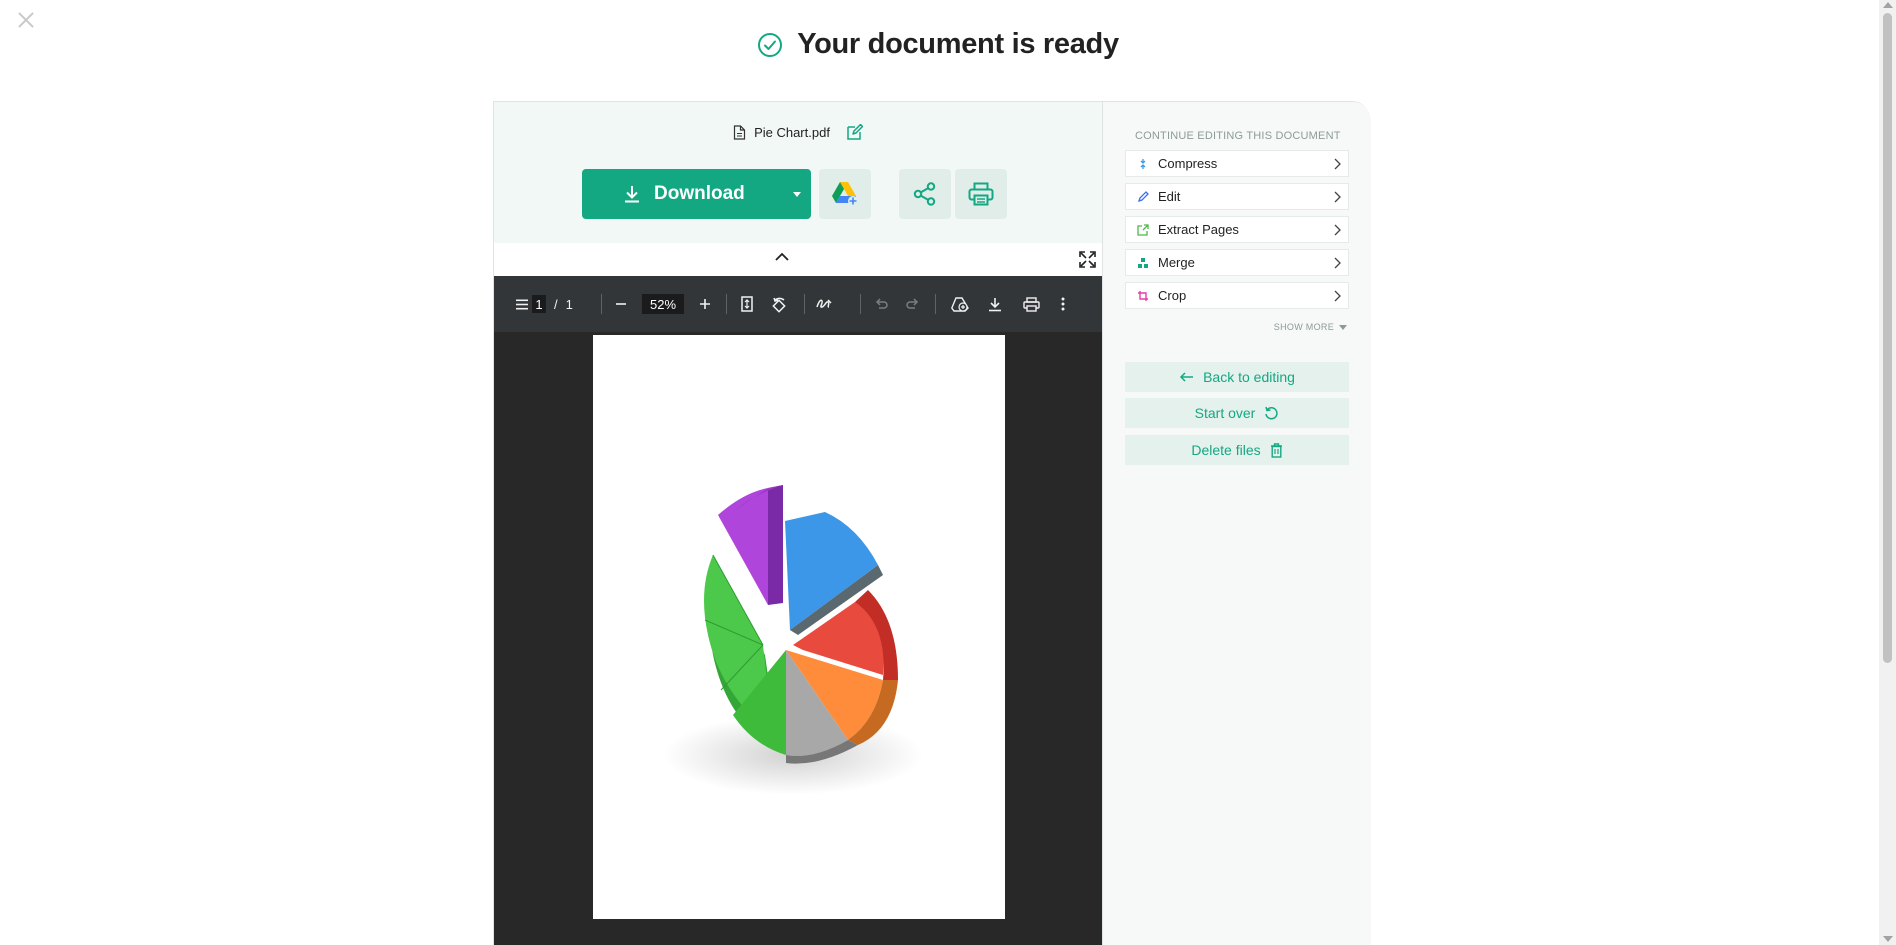 The image size is (1896, 945). What do you see at coordinates (569, 304) in the screenshot?
I see `total-pages: 1` at bounding box center [569, 304].